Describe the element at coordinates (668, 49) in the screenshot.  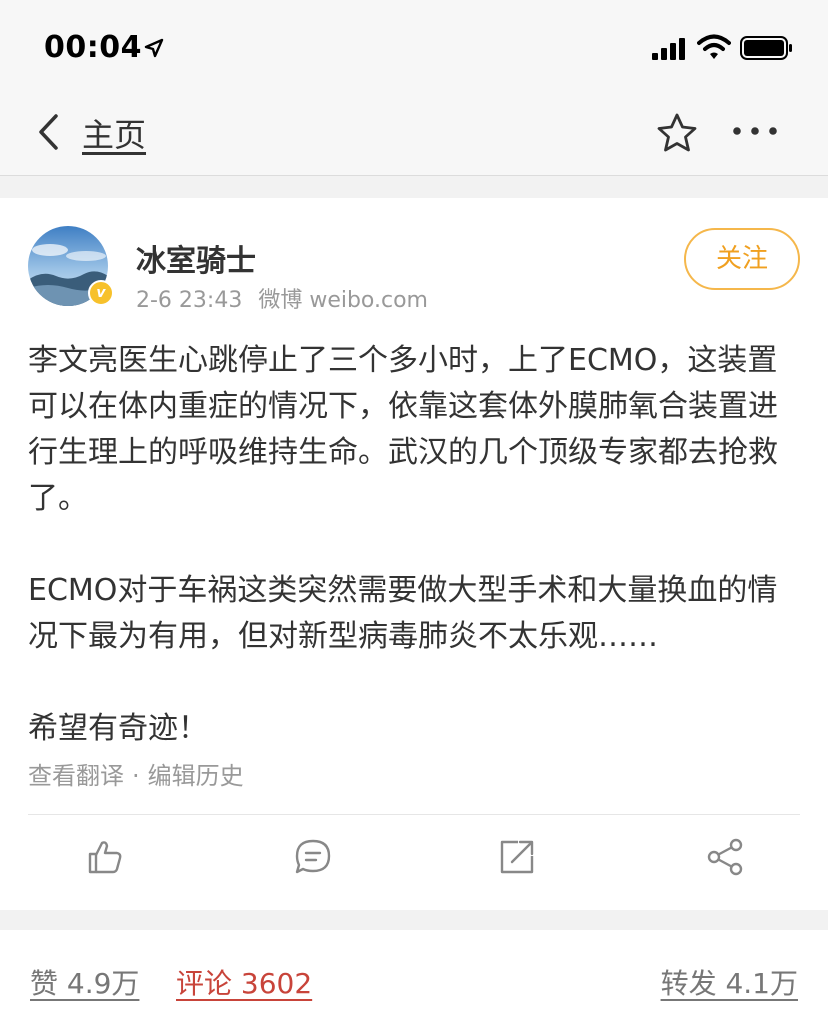
I see `cellular-signal-icon` at that location.